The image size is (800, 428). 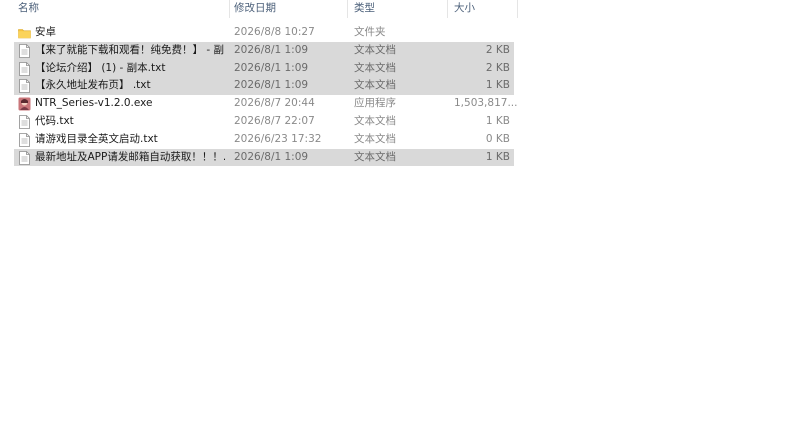 I want to click on file-row: 请游戏目录全英文启动.txt 2026/6/23 17:32 文本文档 0 KB, so click(x=264, y=140).